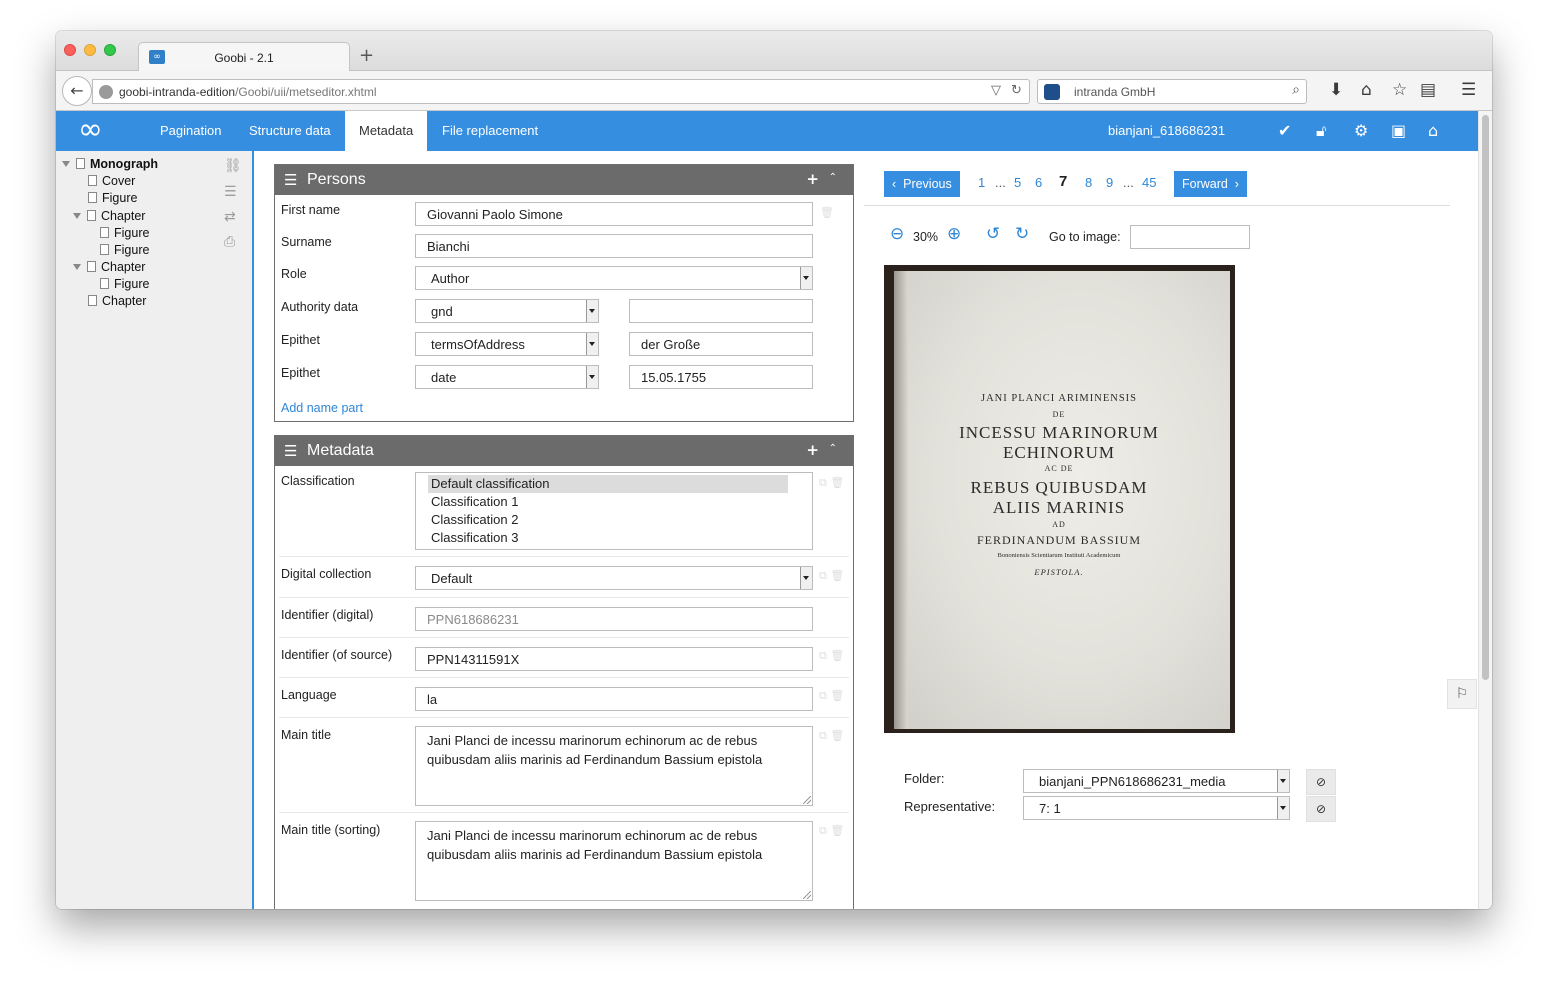 Image resolution: width=1548 pixels, height=989 pixels. I want to click on listbox-option: Default classification, so click(608, 484).